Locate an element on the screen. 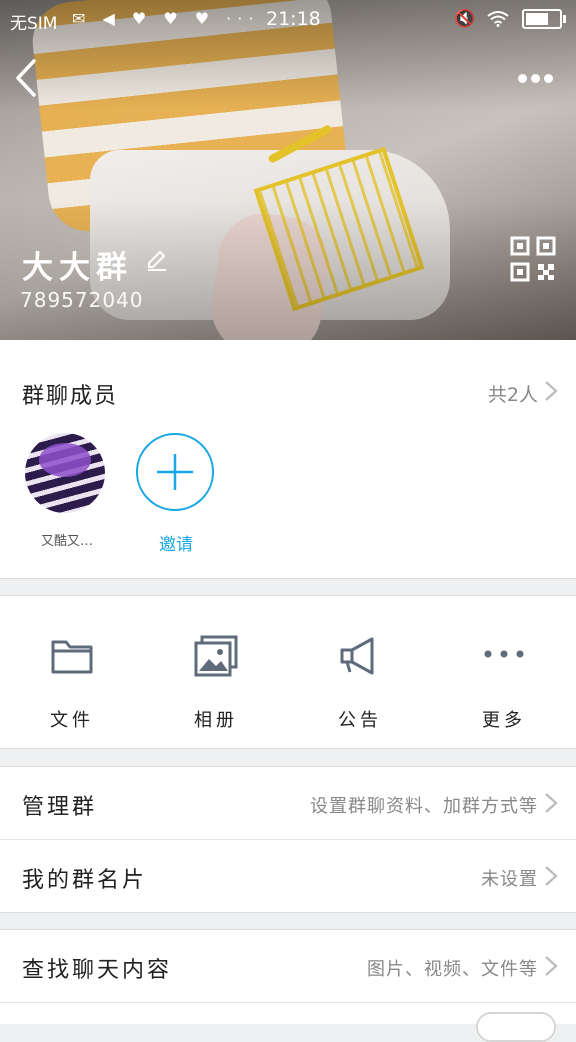 Image resolution: width=576 pixels, height=1042 pixels. back-arrow-icon is located at coordinates (26, 78).